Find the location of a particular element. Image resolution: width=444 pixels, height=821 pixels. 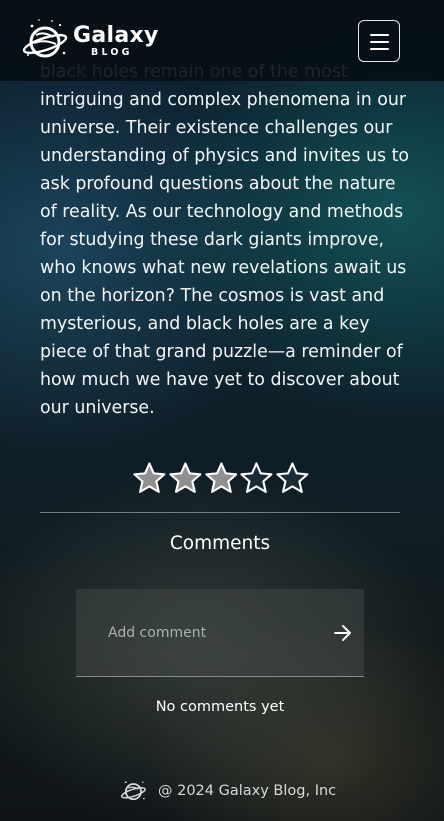

comment-form is located at coordinates (220, 633).